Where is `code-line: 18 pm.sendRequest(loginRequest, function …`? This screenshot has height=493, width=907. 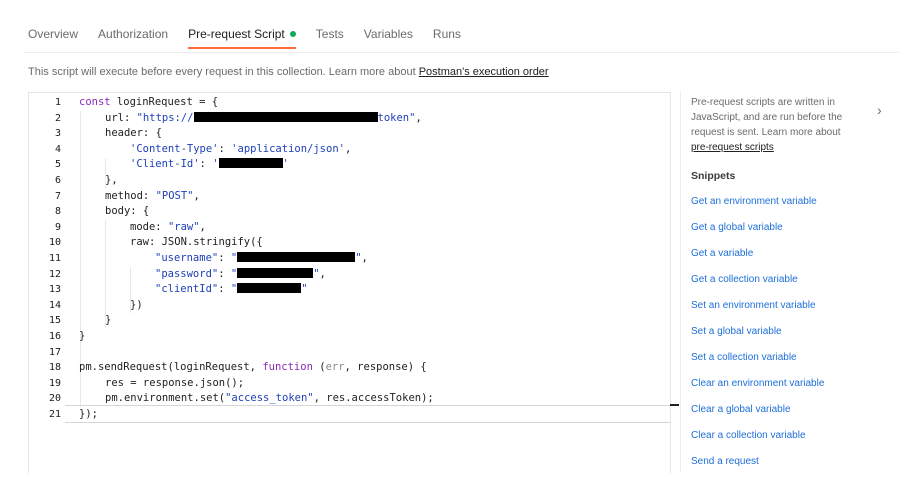
code-line: 18 pm.sendRequest(loginRequest, function … is located at coordinates (349, 368).